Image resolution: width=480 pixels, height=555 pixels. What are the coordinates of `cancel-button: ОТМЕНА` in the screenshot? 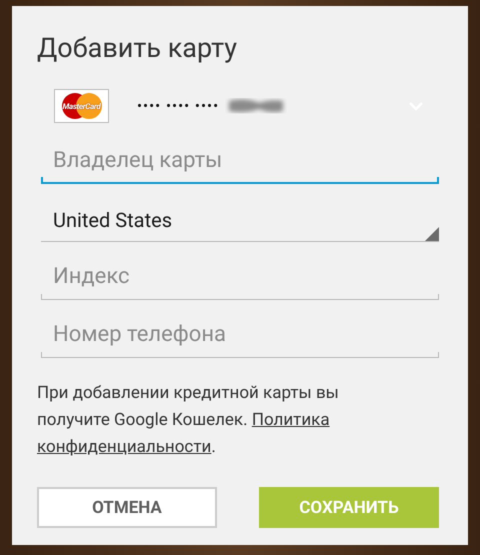 It's located at (127, 507).